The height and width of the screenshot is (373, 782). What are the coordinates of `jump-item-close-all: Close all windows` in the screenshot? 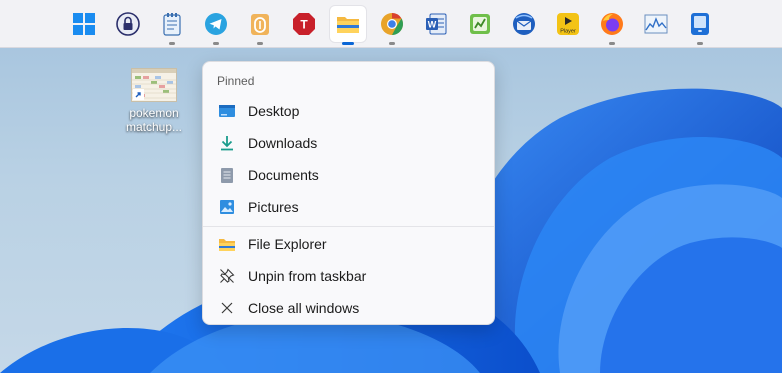 It's located at (348, 308).